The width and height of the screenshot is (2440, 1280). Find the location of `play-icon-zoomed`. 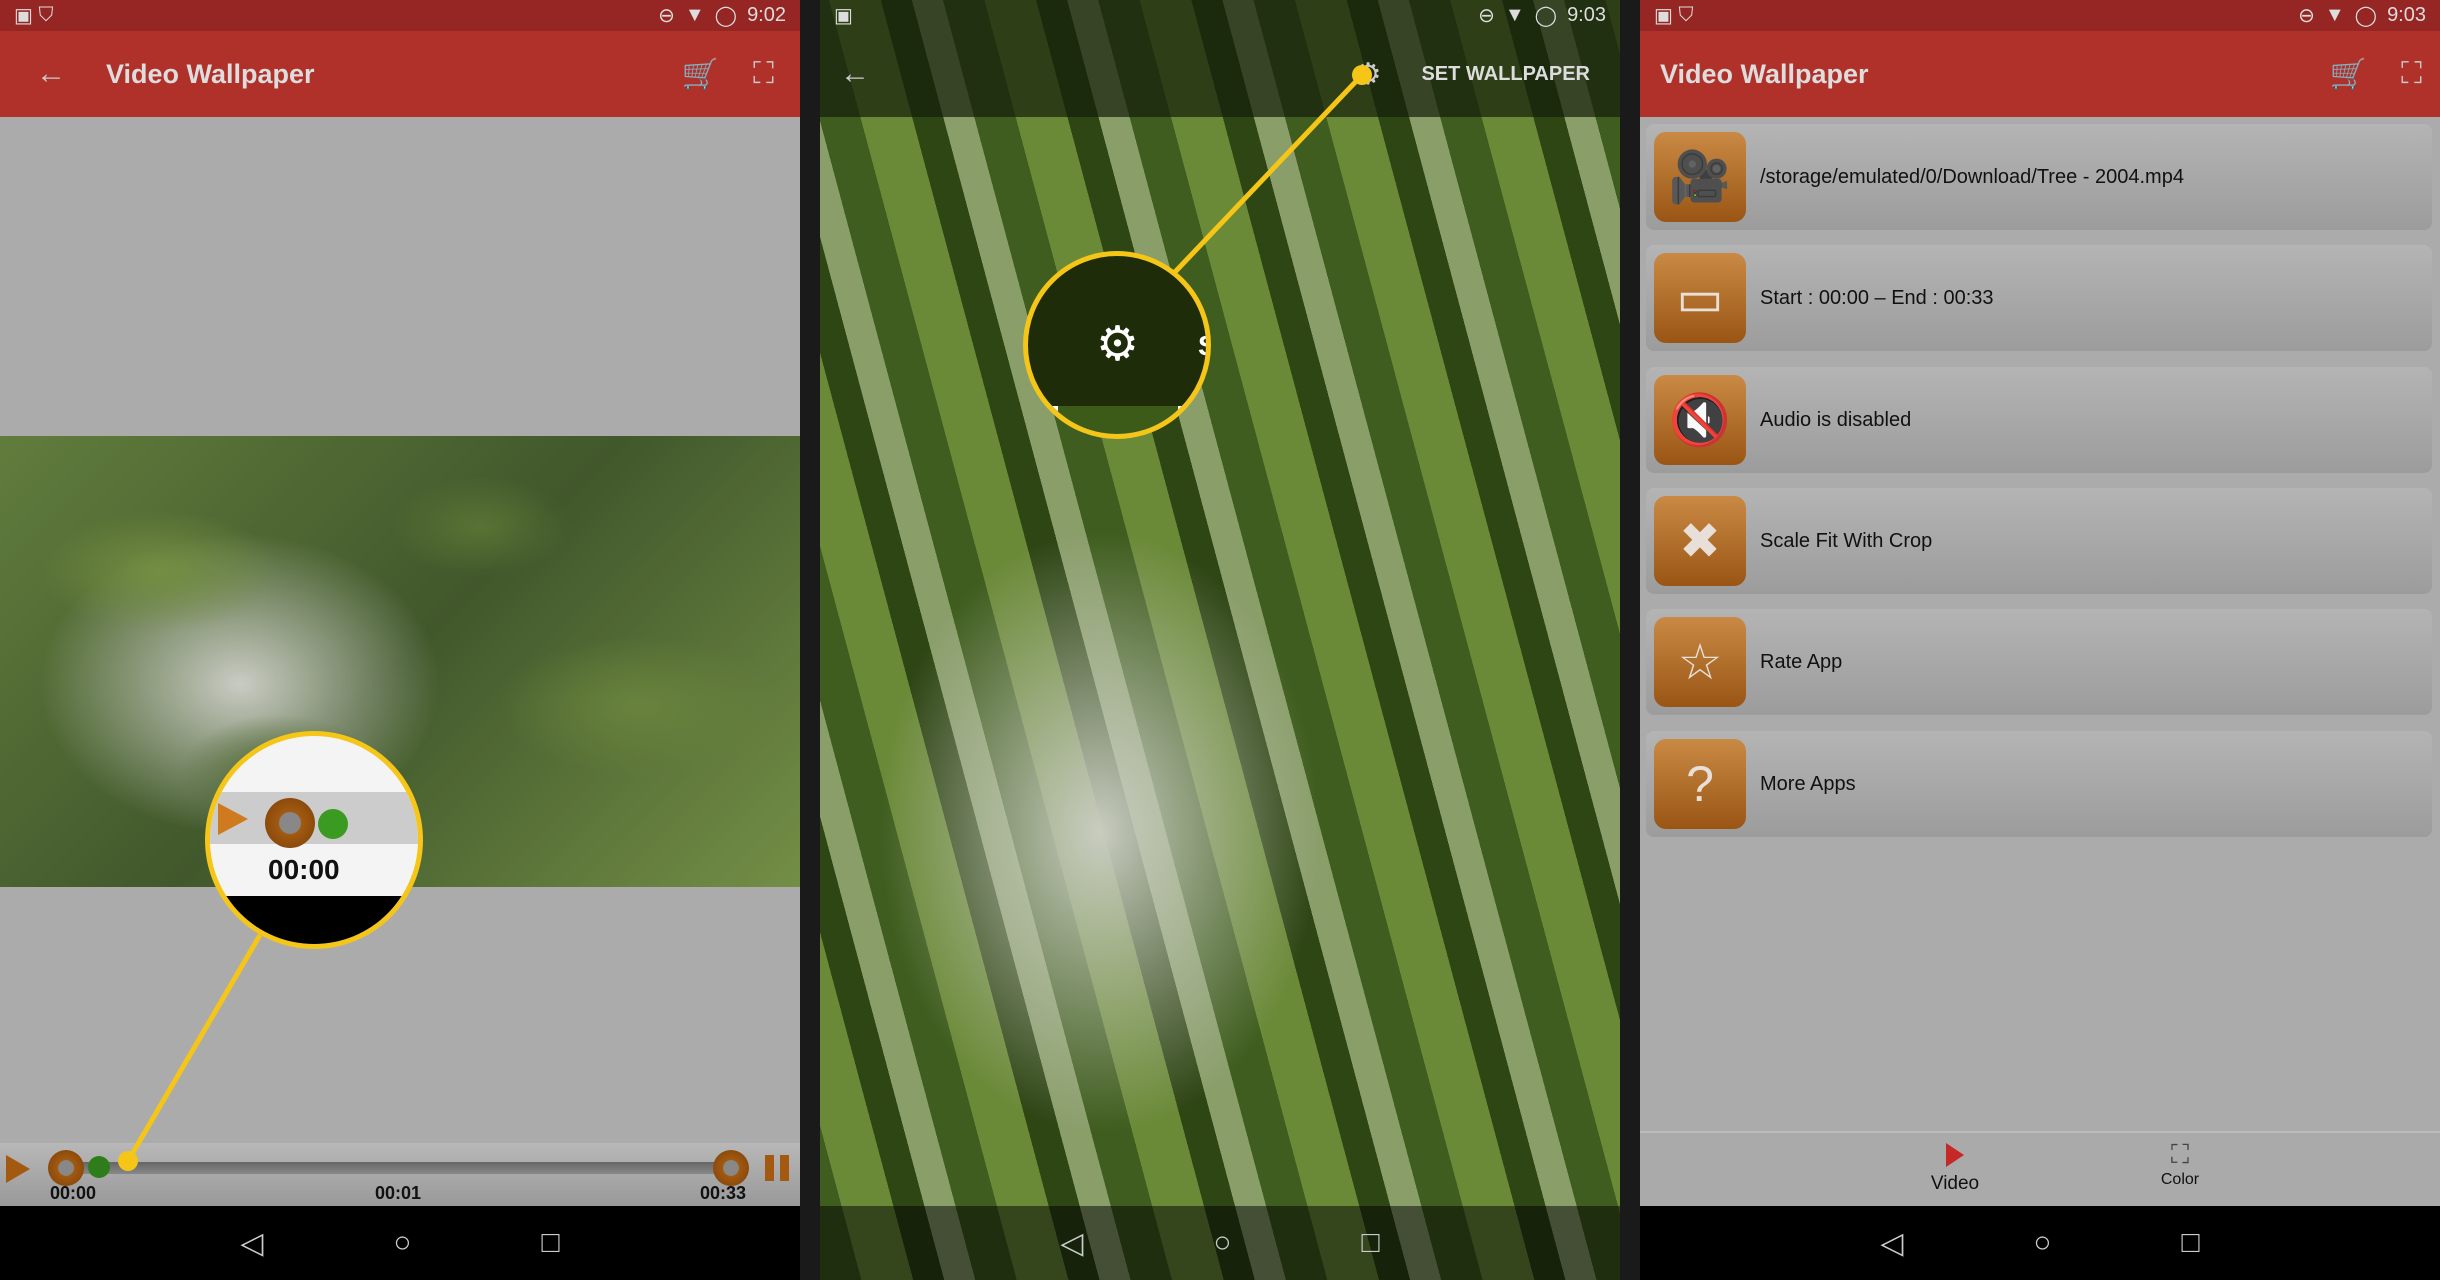

play-icon-zoomed is located at coordinates (233, 819).